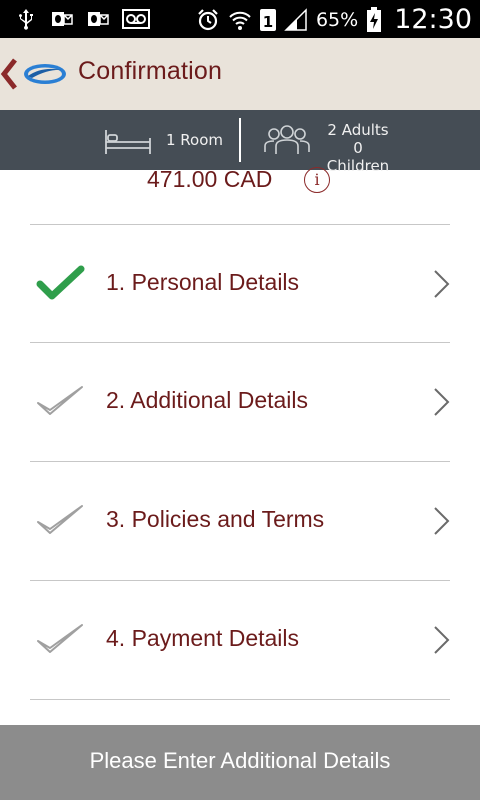  I want to click on step-label: 3. Policies and Terms, so click(215, 519).